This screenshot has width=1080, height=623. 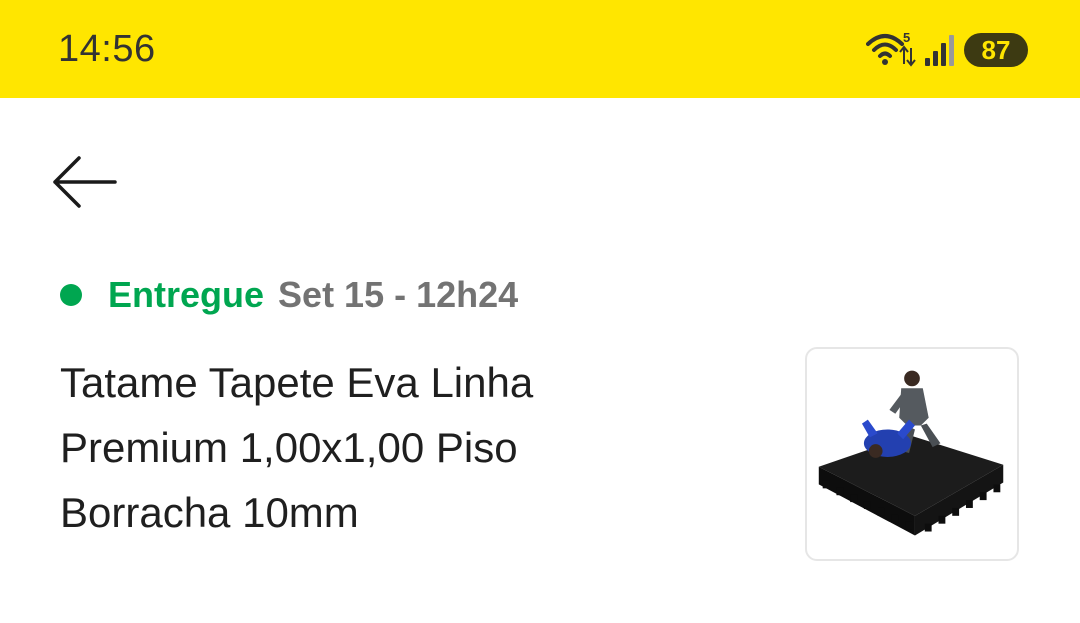 What do you see at coordinates (891, 48) in the screenshot?
I see `wifi-5g-icon: 5` at bounding box center [891, 48].